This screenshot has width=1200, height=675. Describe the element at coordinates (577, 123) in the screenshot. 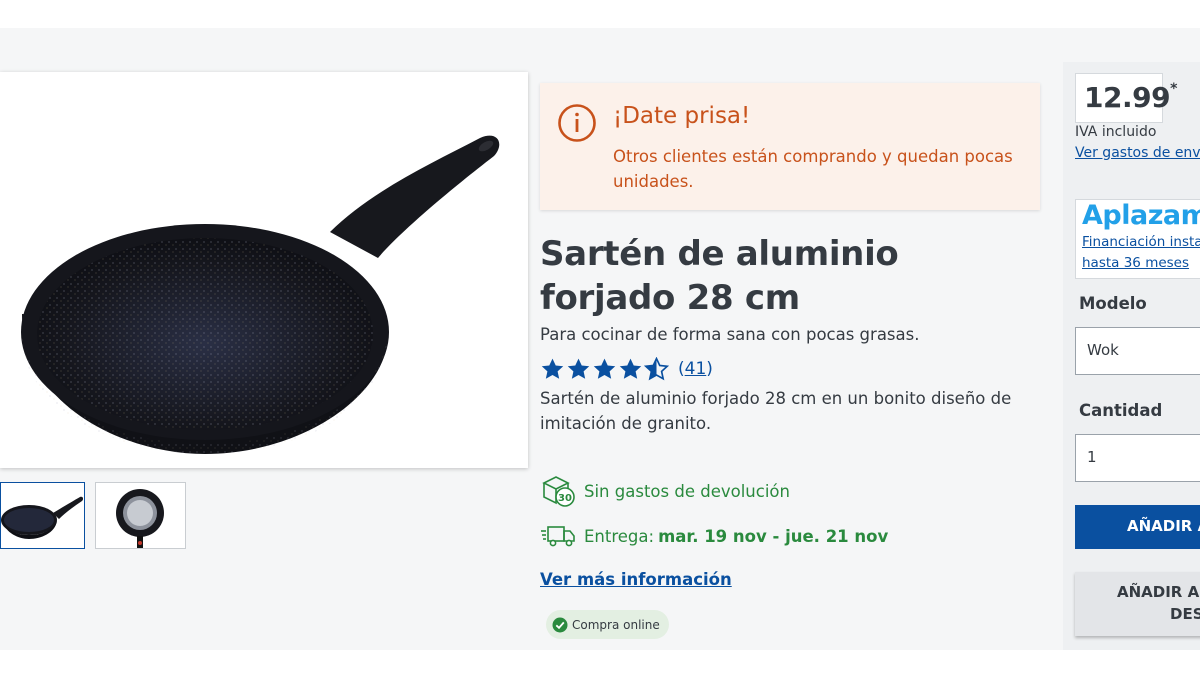

I see `info-icon` at that location.